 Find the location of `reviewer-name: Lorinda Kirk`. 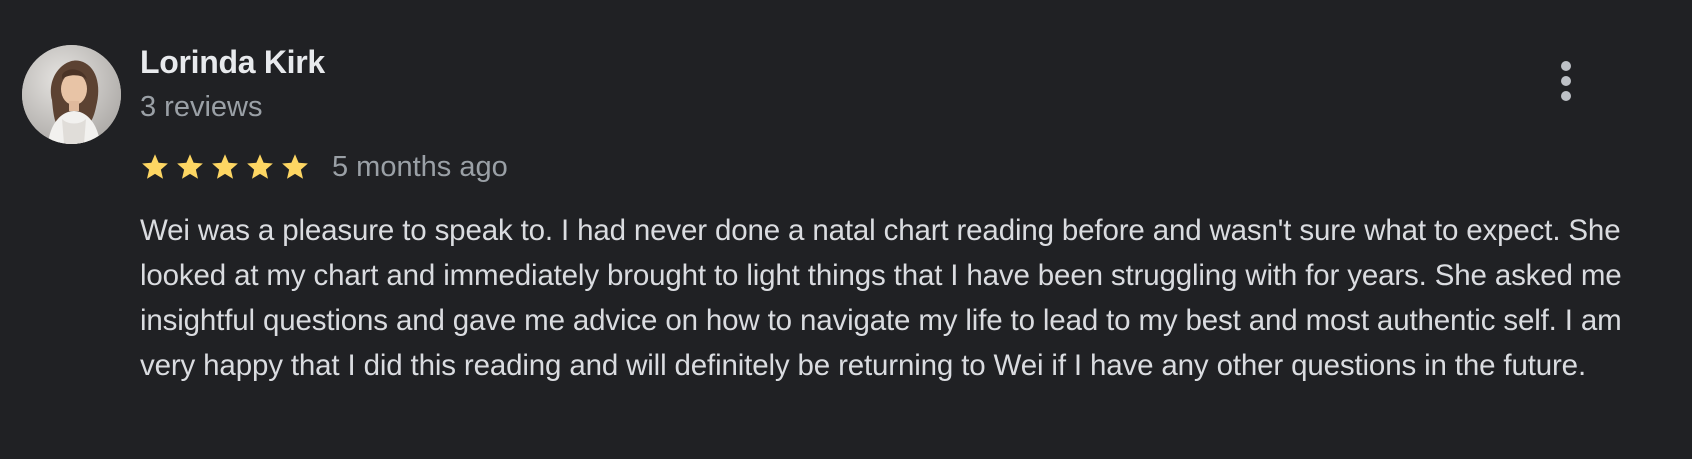

reviewer-name: Lorinda Kirk is located at coordinates (232, 62).